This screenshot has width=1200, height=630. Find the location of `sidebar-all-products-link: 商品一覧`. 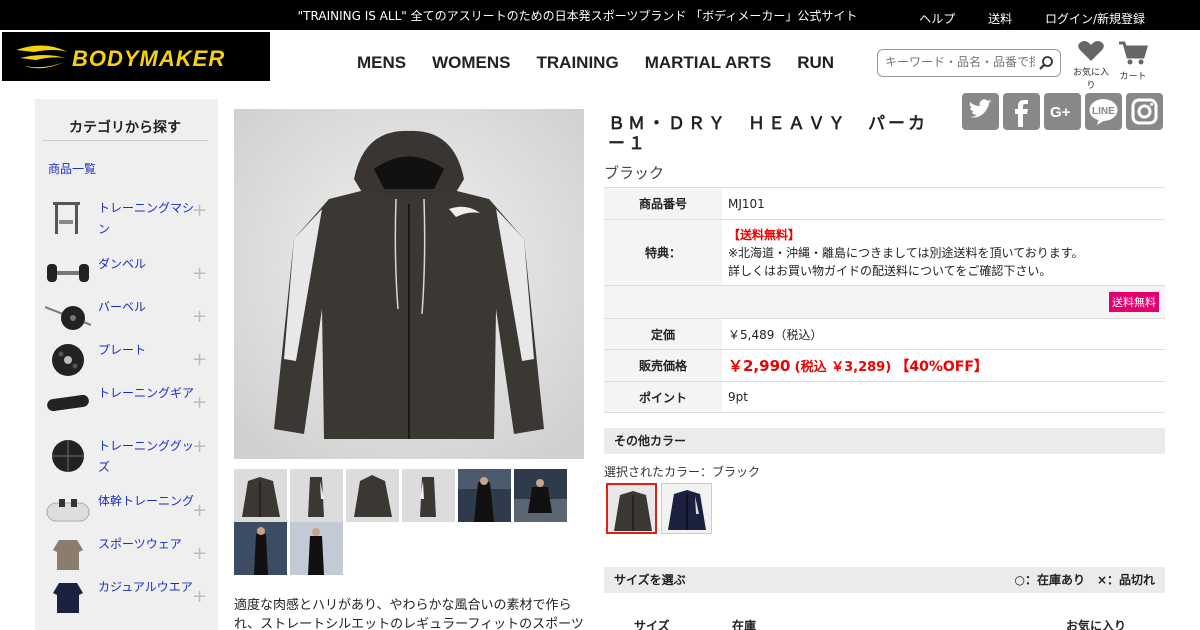

sidebar-all-products-link: 商品一覧 is located at coordinates (72, 168).